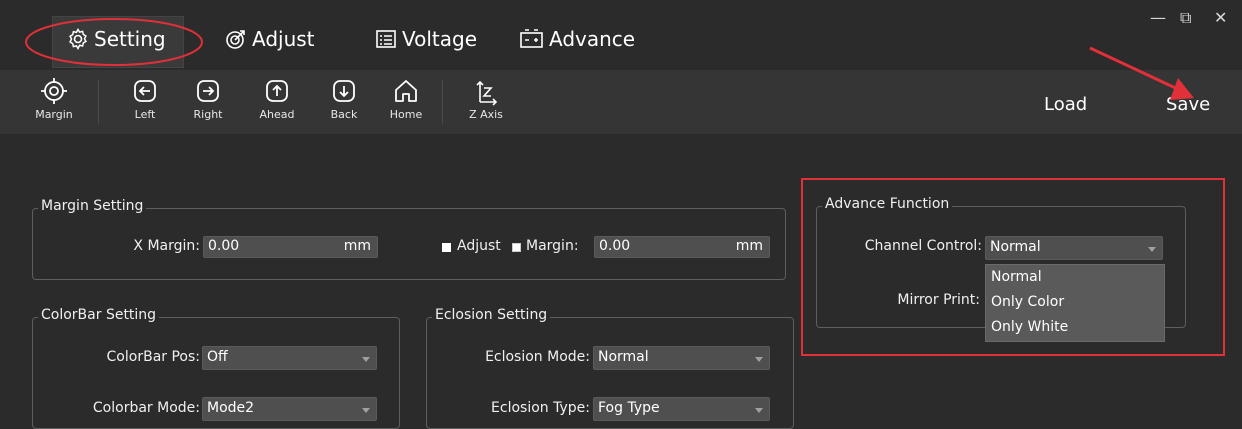 Image resolution: width=1242 pixels, height=429 pixels. What do you see at coordinates (146, 408) in the screenshot?
I see `colorbar-mode-label: Colorbar Mode:` at bounding box center [146, 408].